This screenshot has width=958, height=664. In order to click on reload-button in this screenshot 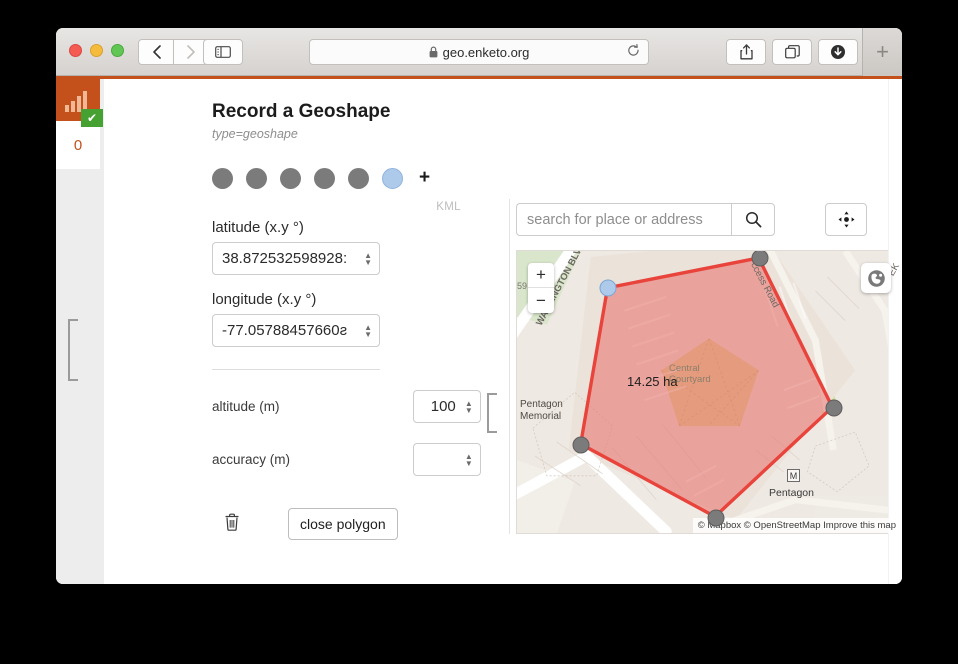, I will do `click(633, 52)`.